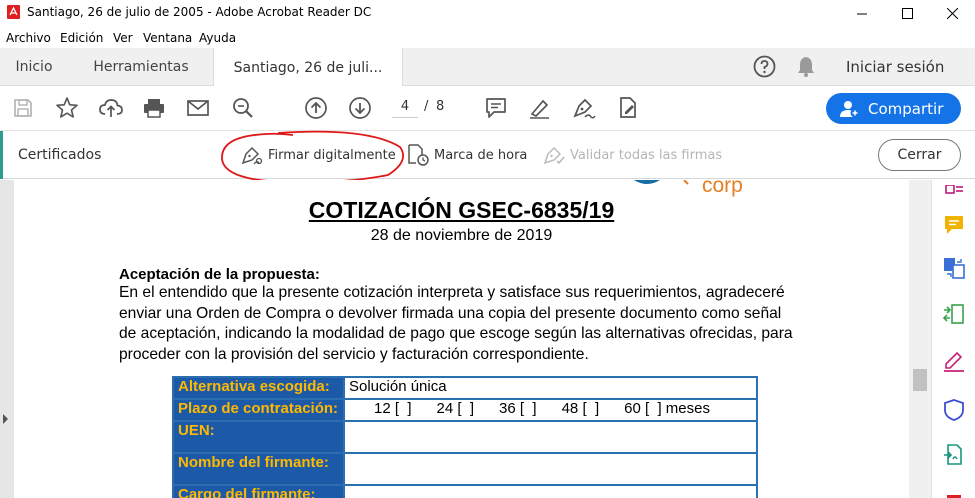 This screenshot has height=498, width=975. What do you see at coordinates (764, 66) in the screenshot?
I see `help-icon` at bounding box center [764, 66].